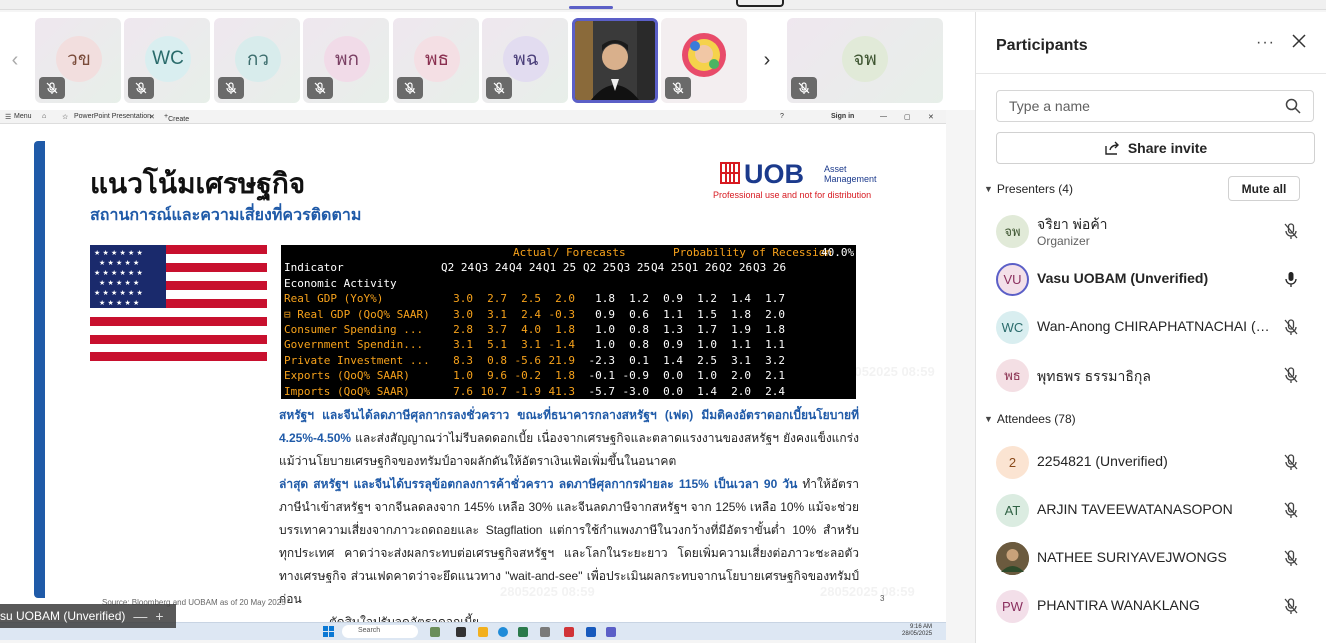 Image resolution: width=1326 pixels, height=643 pixels. What do you see at coordinates (1063, 241) in the screenshot?
I see `participant-role: Organizer` at bounding box center [1063, 241].